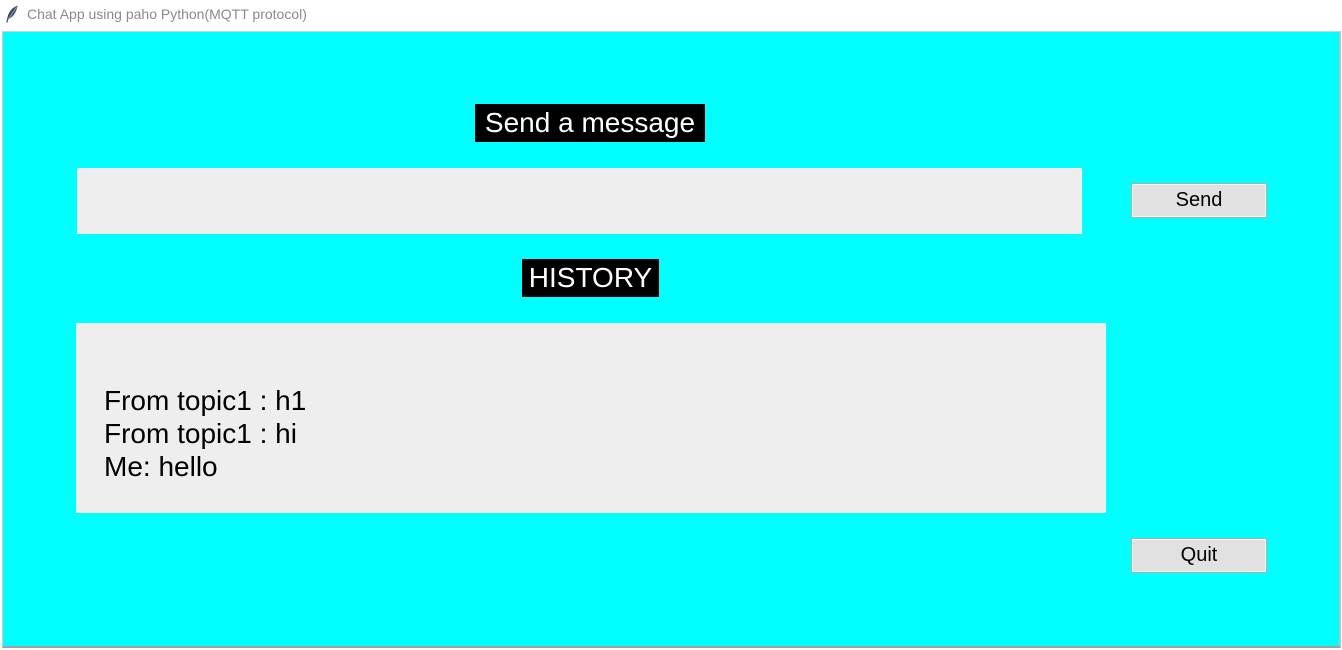  What do you see at coordinates (161, 466) in the screenshot?
I see `history-message: Me: hello` at bounding box center [161, 466].